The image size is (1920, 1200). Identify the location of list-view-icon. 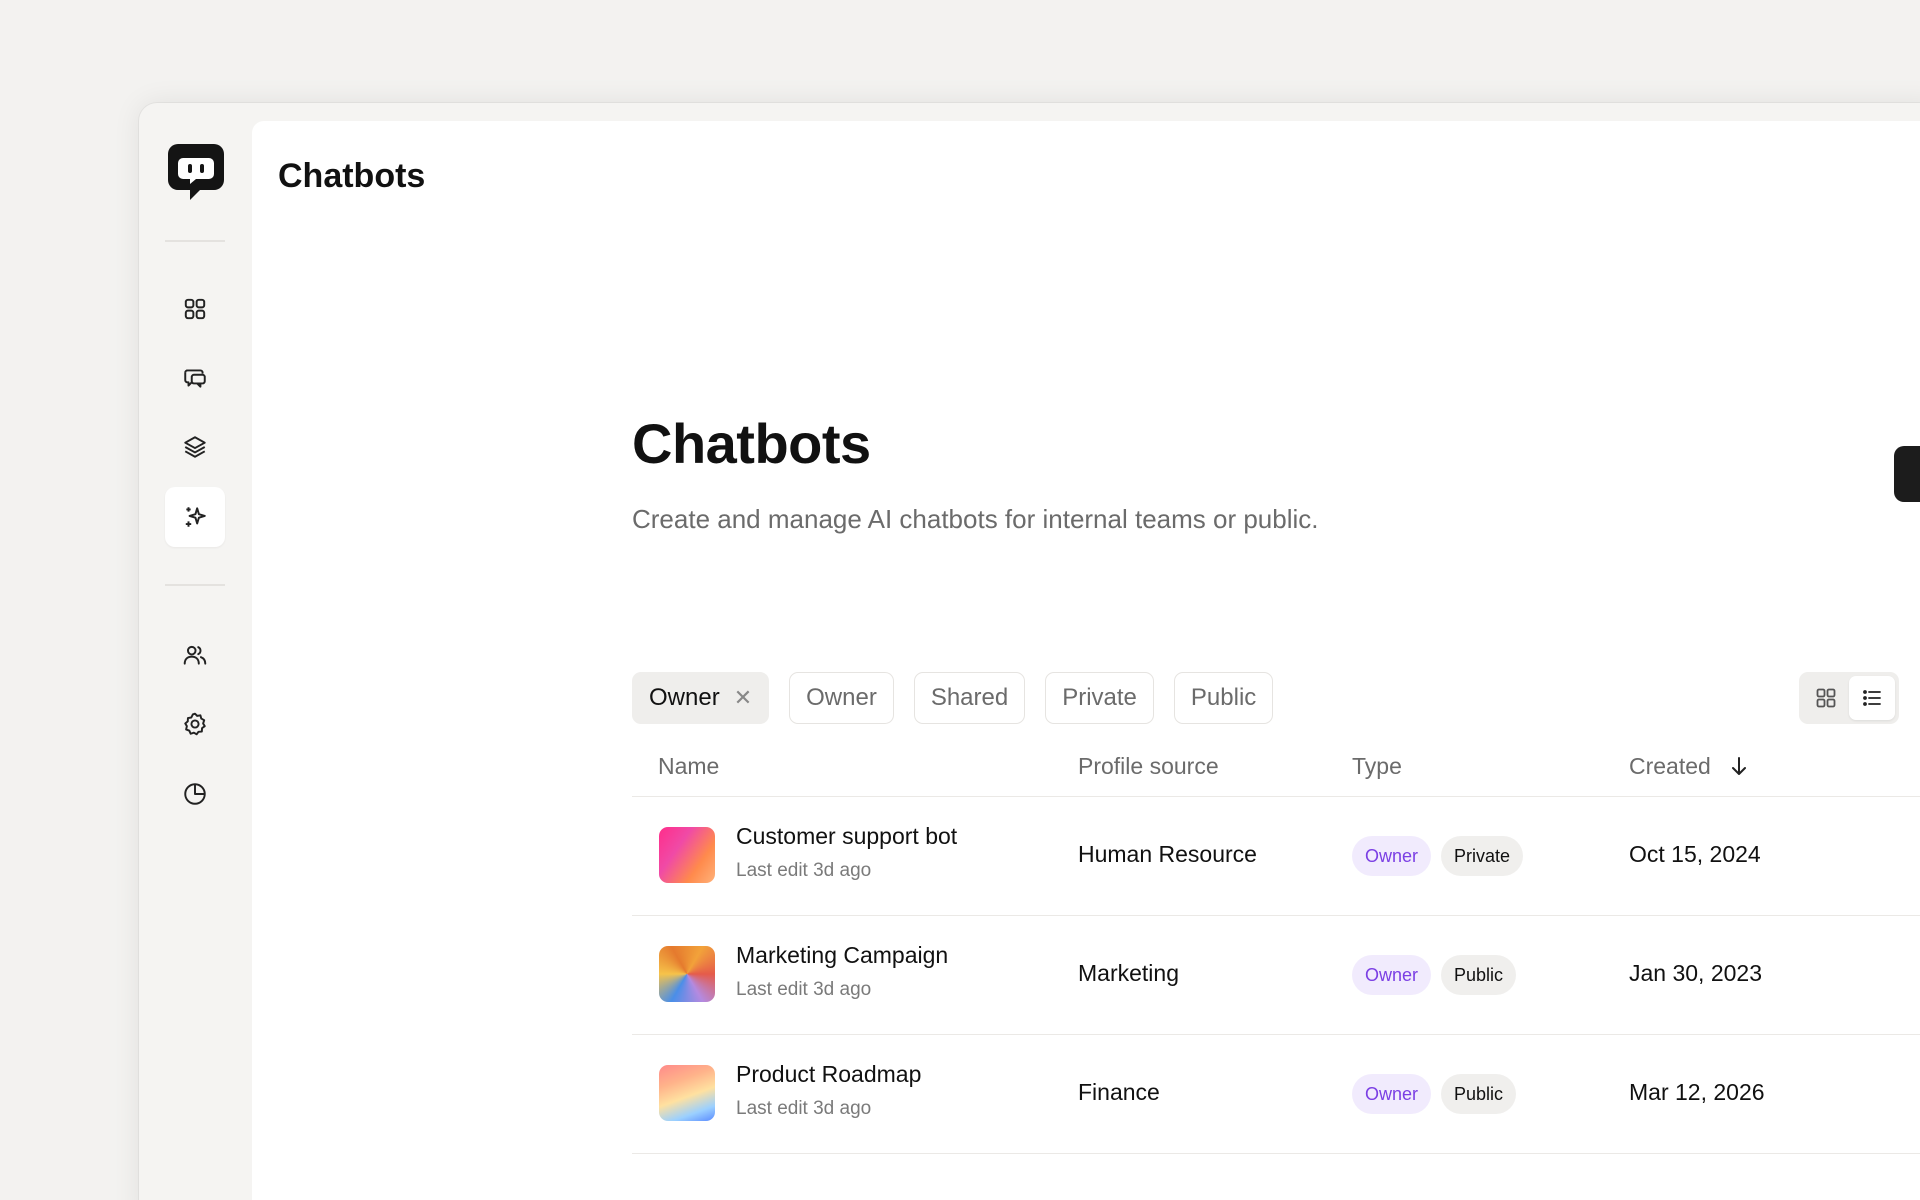
(1872, 698).